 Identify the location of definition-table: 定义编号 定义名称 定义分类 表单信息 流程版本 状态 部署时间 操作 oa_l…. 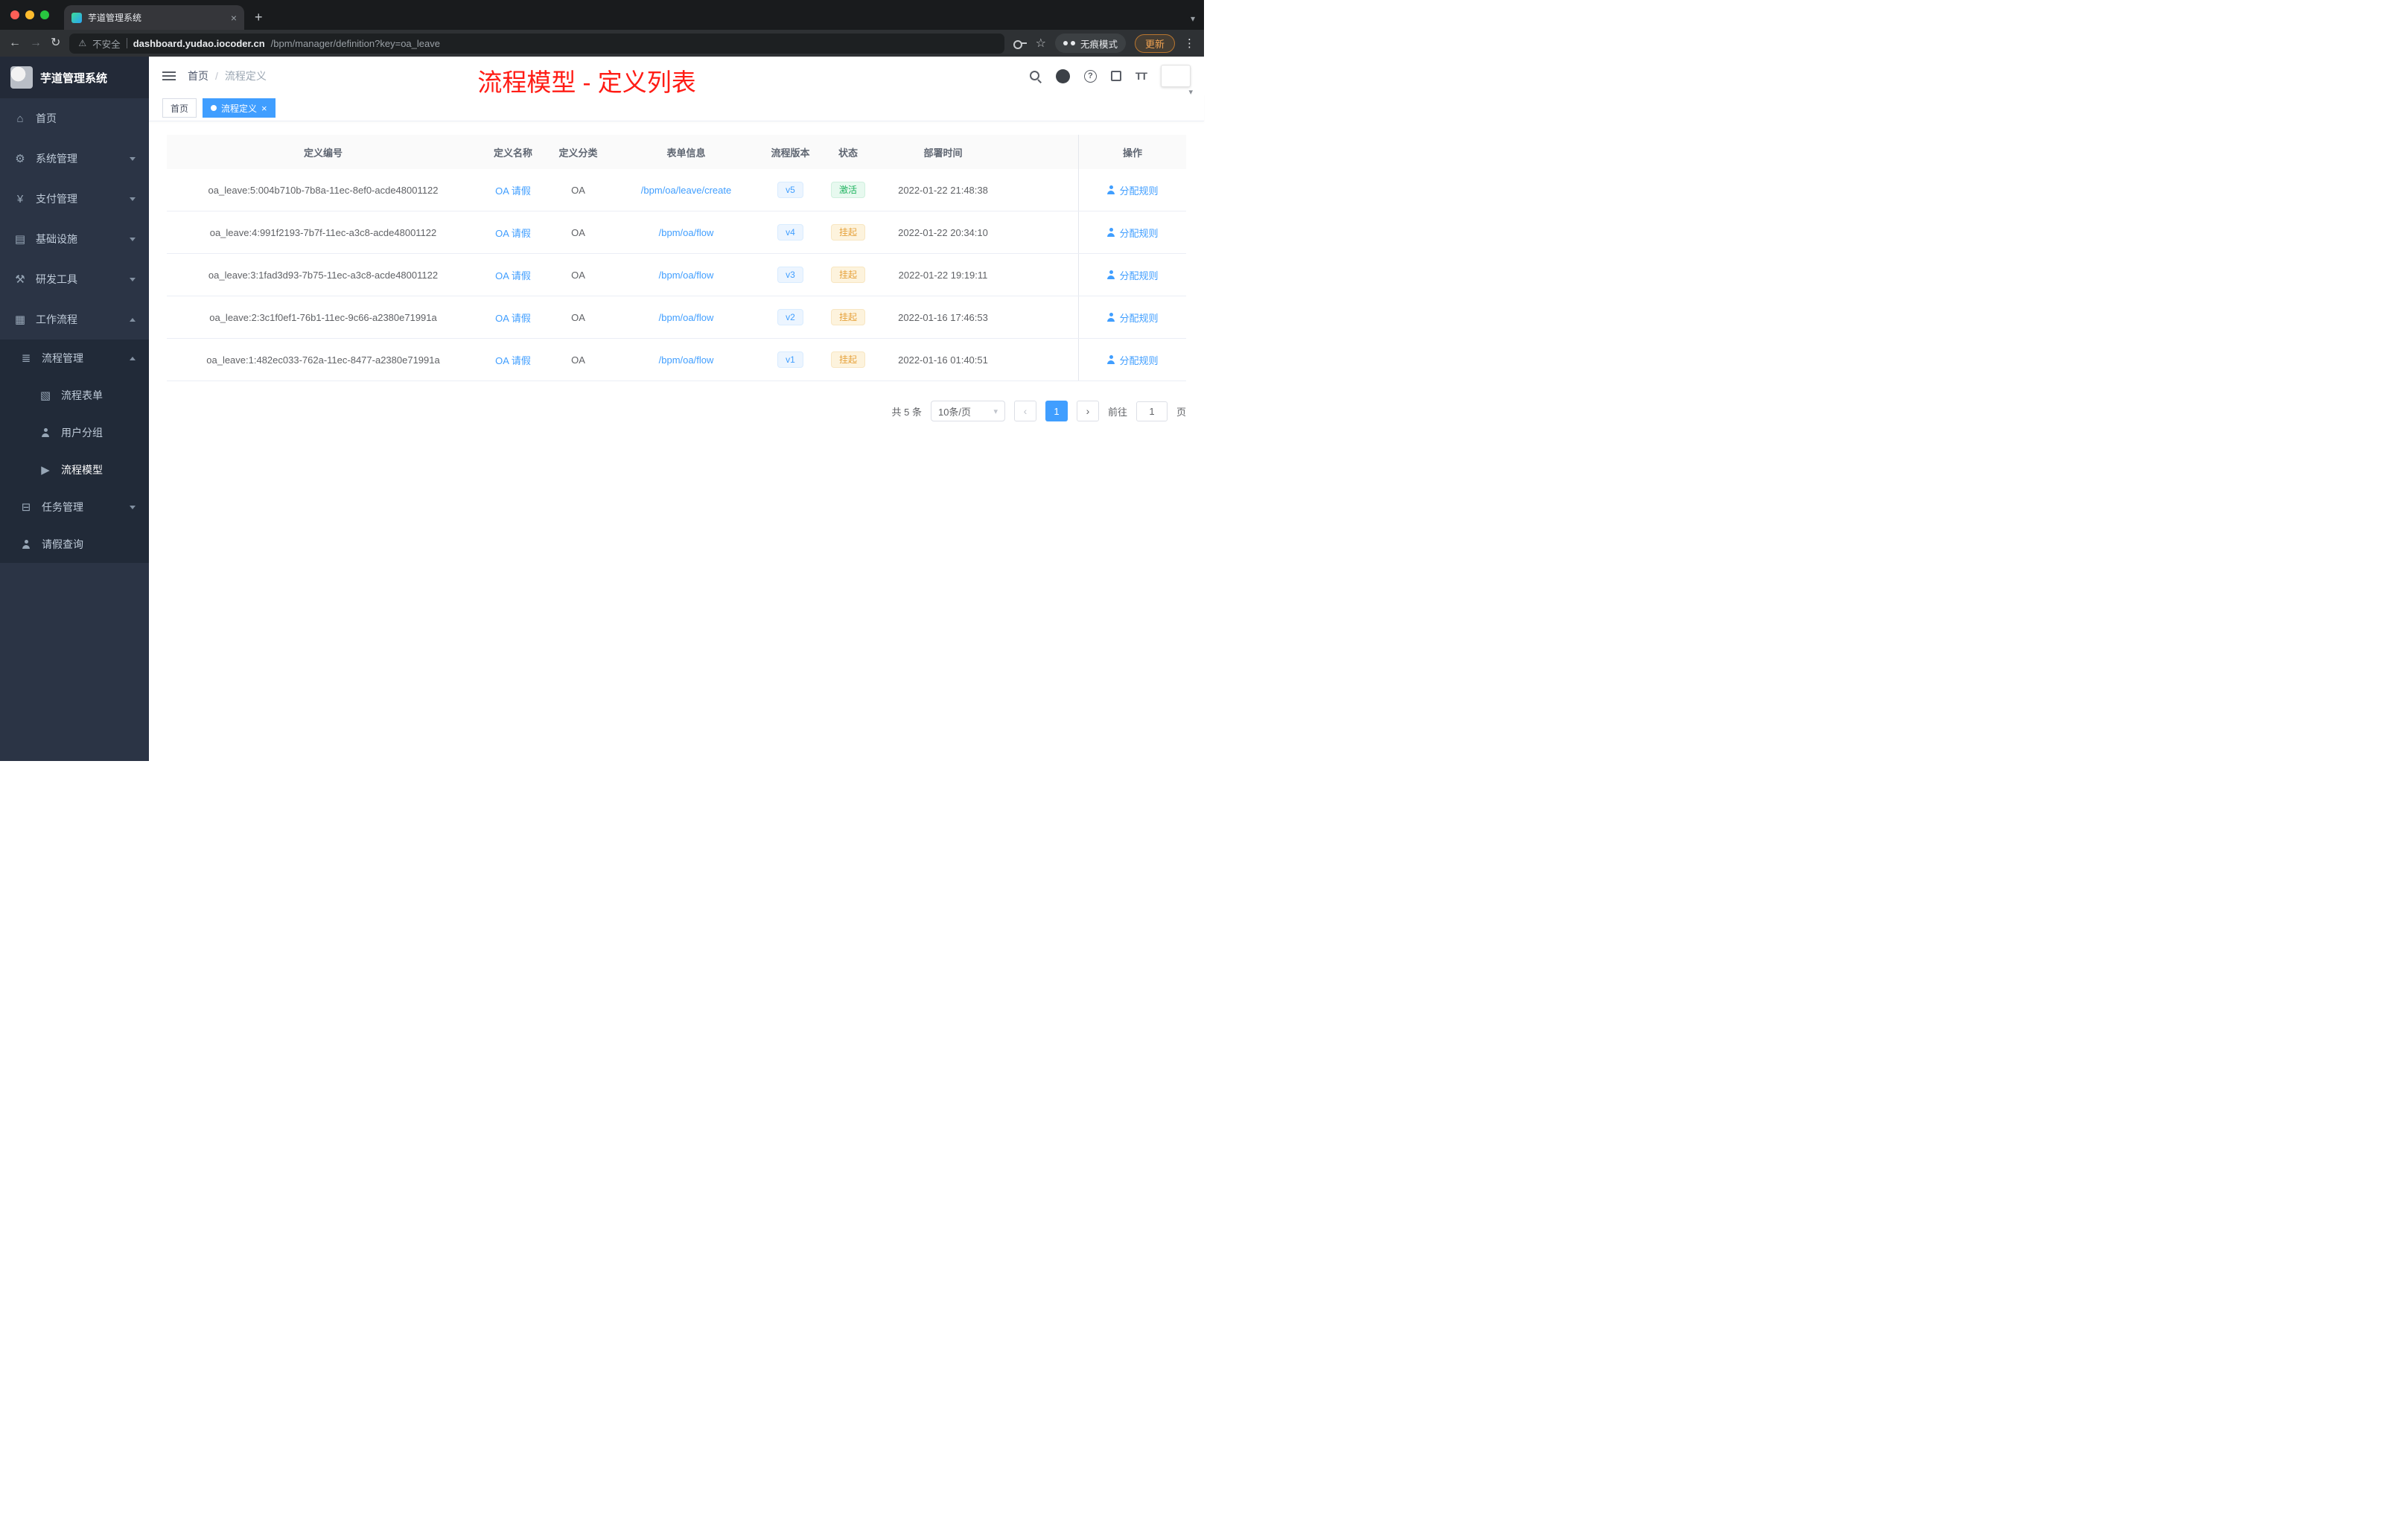
(676, 258).